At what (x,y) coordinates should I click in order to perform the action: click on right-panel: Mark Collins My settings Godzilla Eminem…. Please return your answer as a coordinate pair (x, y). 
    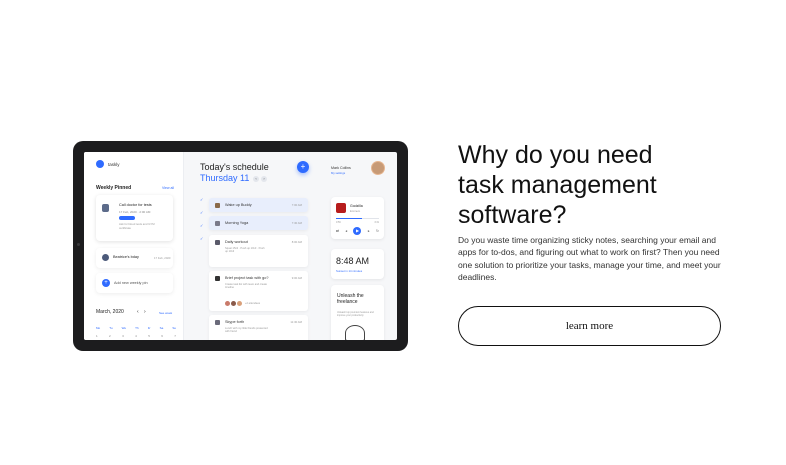
    Looking at the image, I should click on (361, 246).